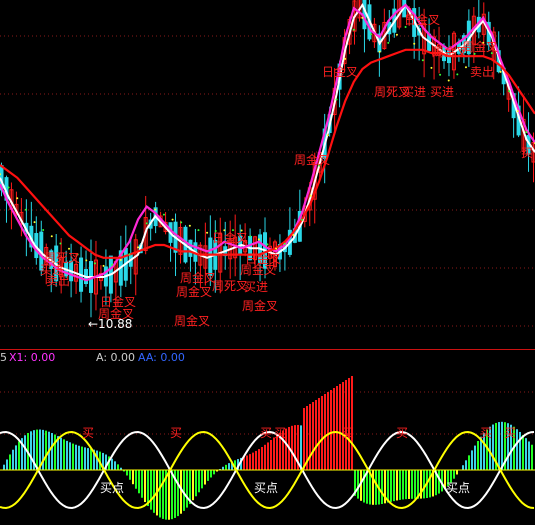  What do you see at coordinates (458, 488) in the screenshot?
I see `signal-label: 买点` at bounding box center [458, 488].